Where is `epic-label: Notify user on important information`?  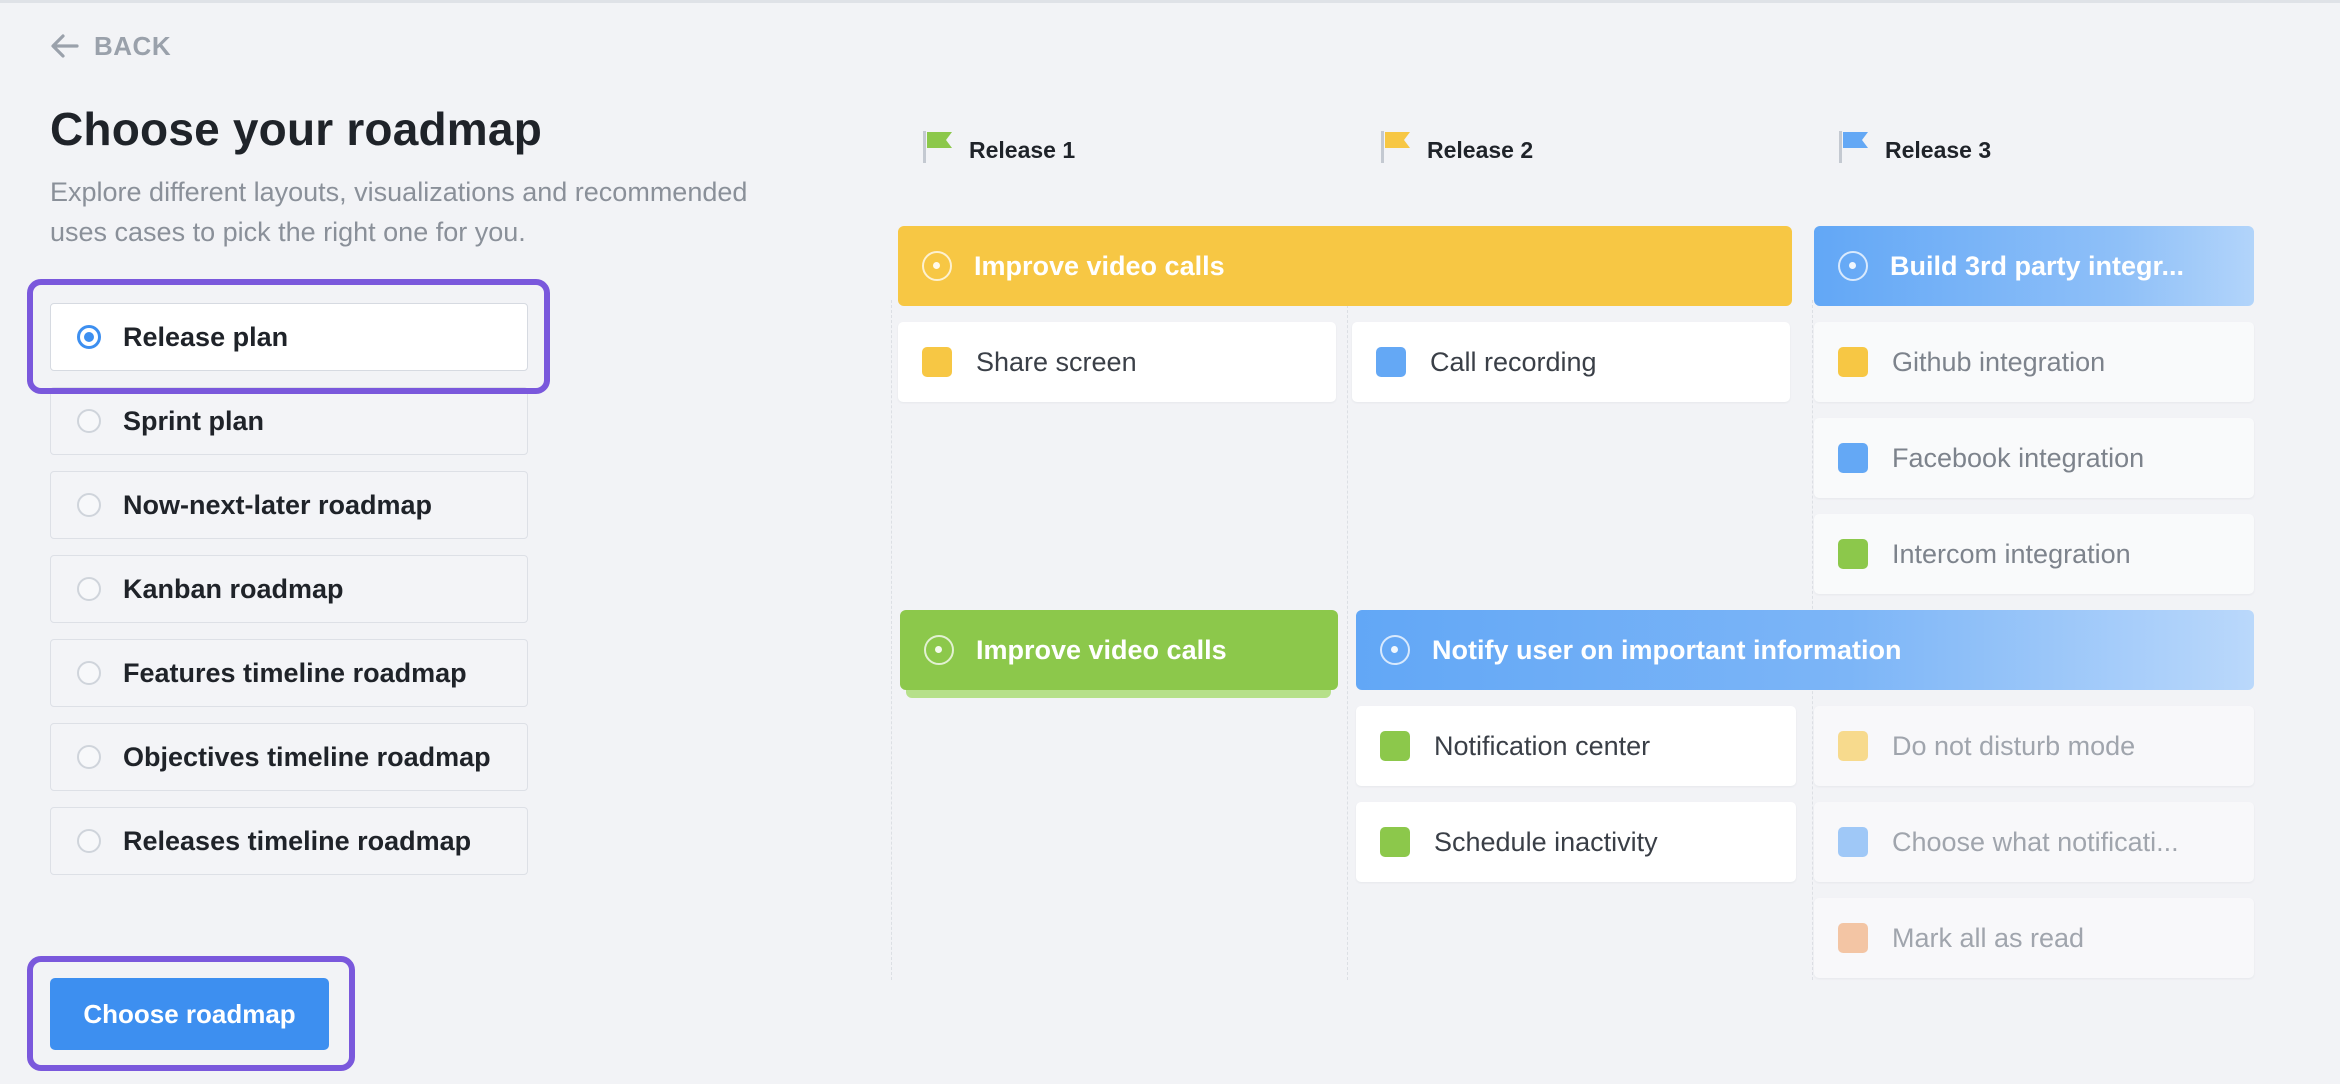 epic-label: Notify user on important information is located at coordinates (1667, 649).